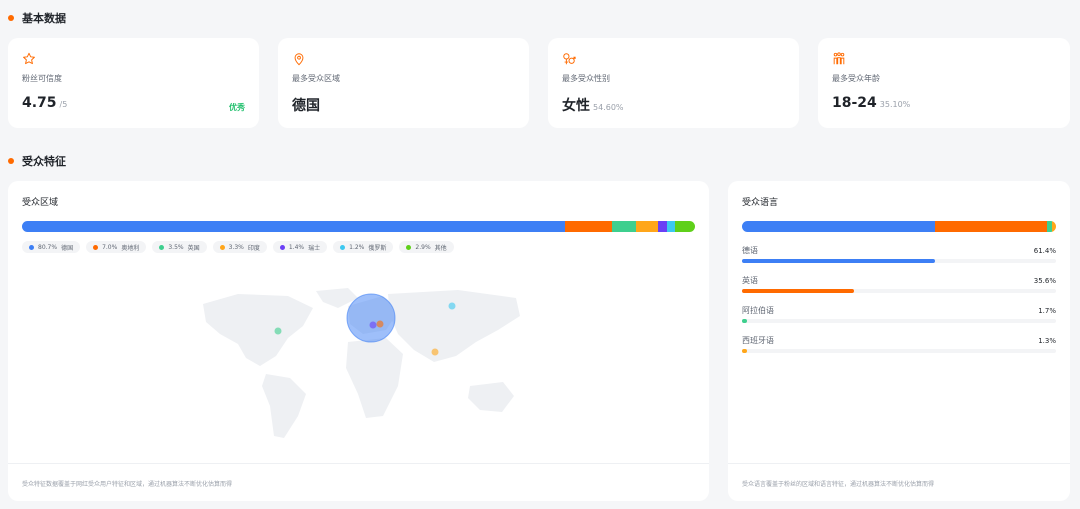  What do you see at coordinates (491, 397) in the screenshot?
I see `map-australia` at bounding box center [491, 397].